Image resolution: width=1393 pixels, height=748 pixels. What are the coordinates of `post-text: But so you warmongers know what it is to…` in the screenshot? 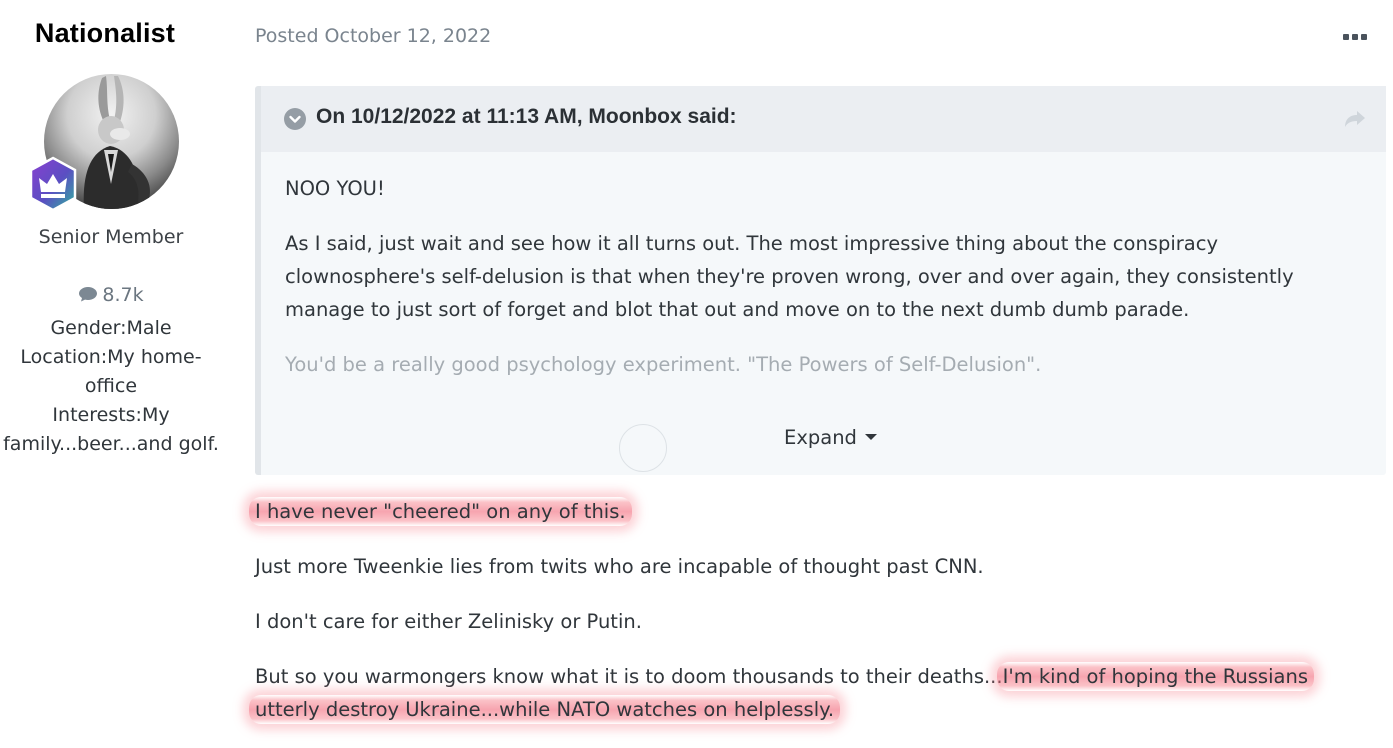 It's located at (629, 676).